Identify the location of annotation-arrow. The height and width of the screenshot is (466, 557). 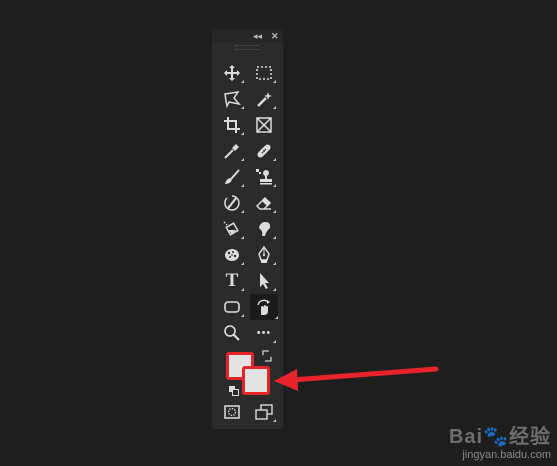
(356, 378).